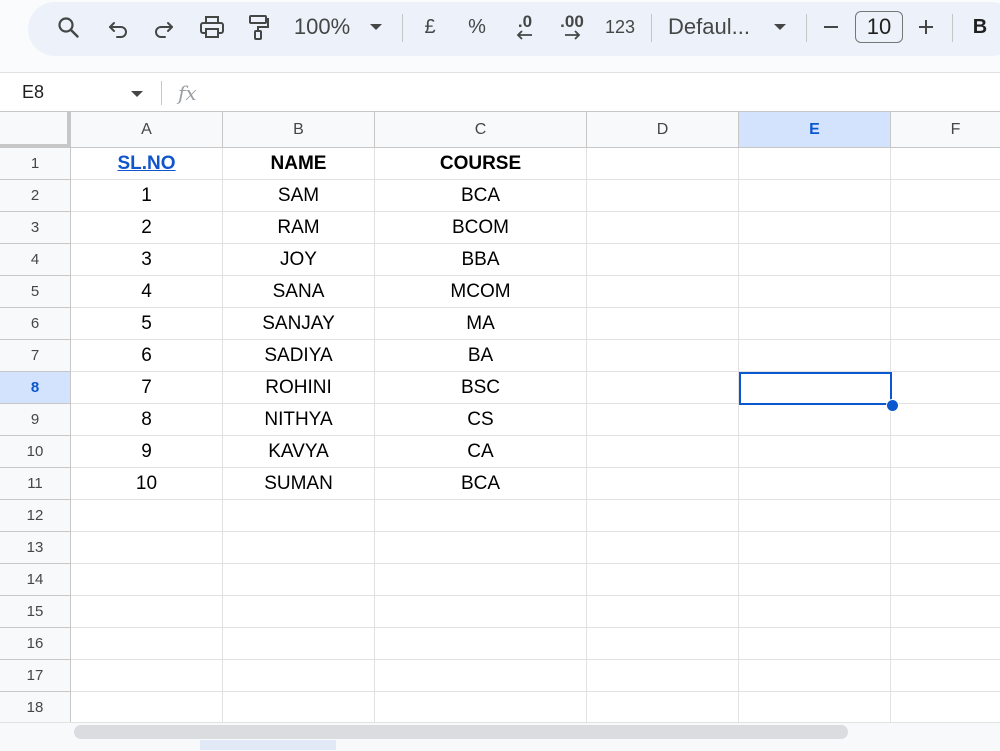 The image size is (1000, 751). What do you see at coordinates (945, 516) in the screenshot?
I see `cell-f12` at bounding box center [945, 516].